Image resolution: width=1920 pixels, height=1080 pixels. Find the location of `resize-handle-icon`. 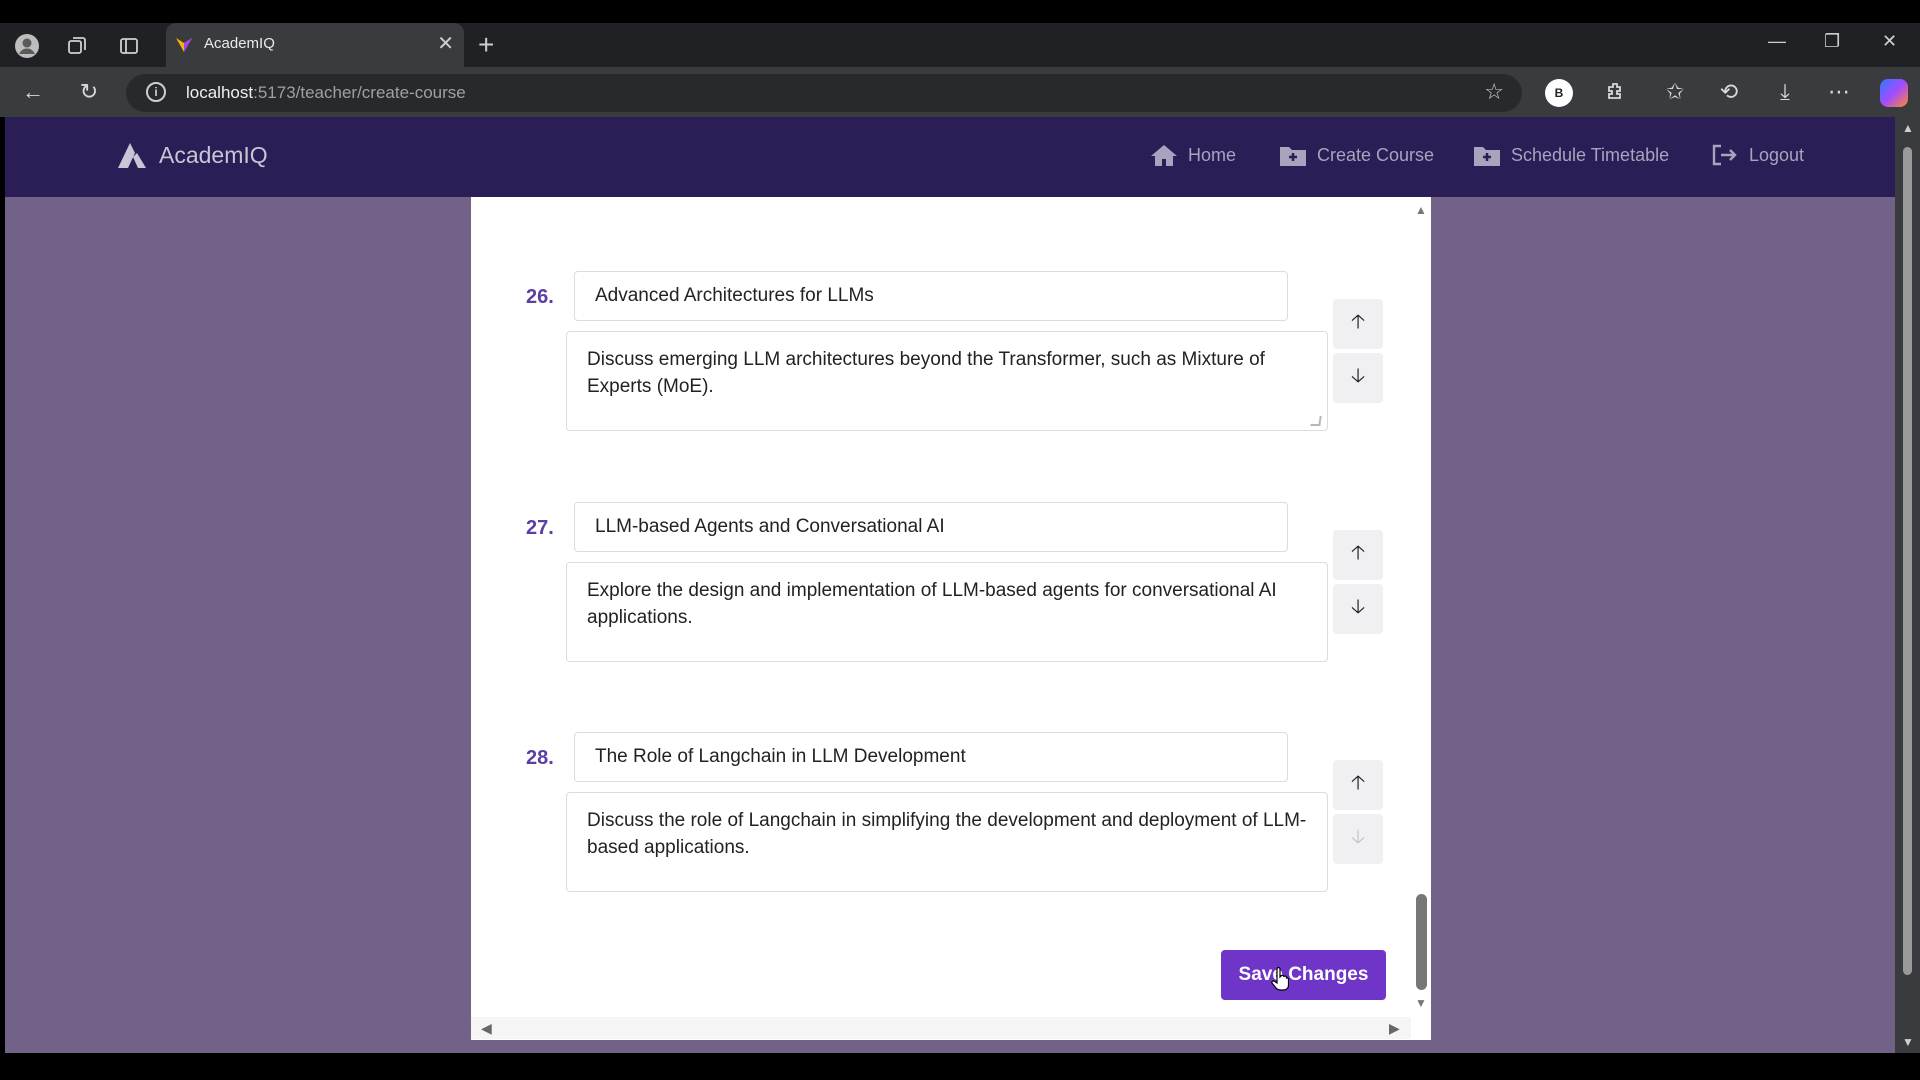

resize-handle-icon is located at coordinates (1316, 421).